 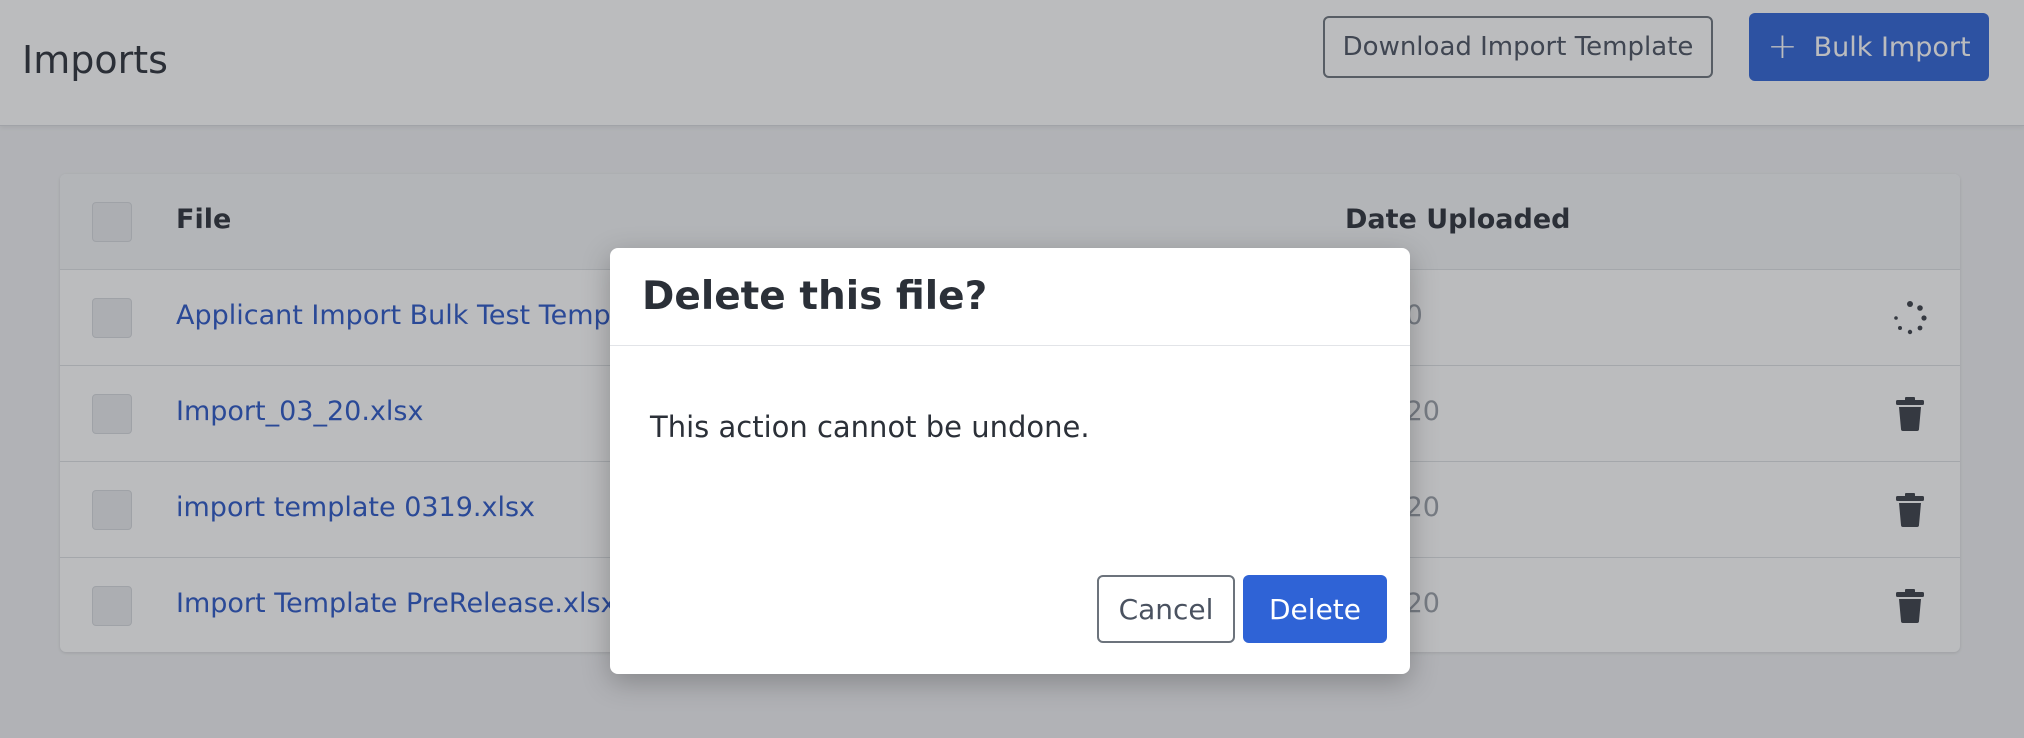 What do you see at coordinates (1010, 297) in the screenshot?
I see `dialog-header: Delete this file?` at bounding box center [1010, 297].